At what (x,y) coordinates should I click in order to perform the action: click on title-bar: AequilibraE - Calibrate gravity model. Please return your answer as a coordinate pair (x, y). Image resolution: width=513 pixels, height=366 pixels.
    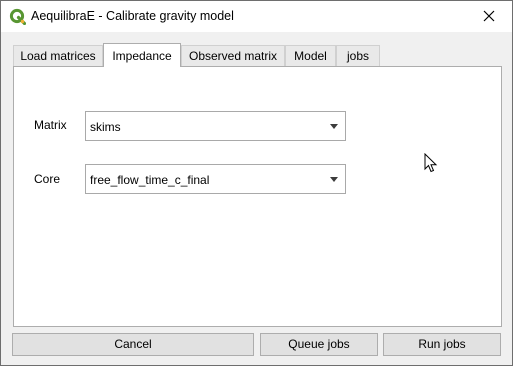
    Looking at the image, I should click on (256, 16).